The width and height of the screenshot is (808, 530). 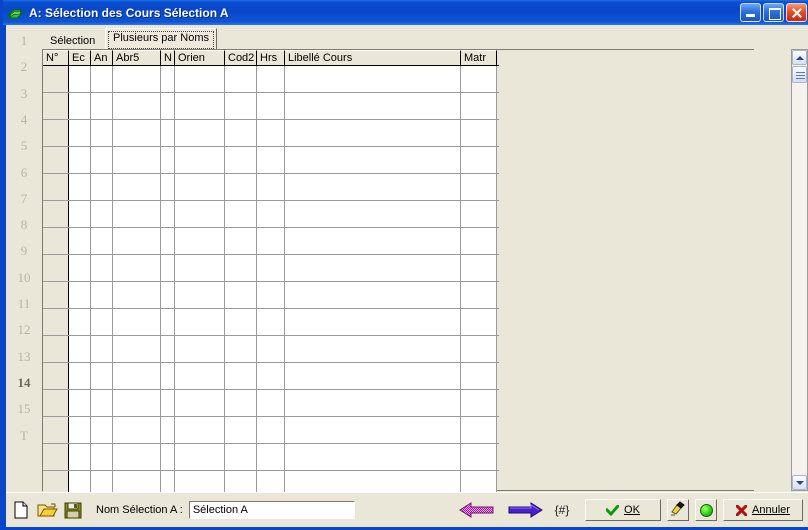 What do you see at coordinates (750, 12) in the screenshot?
I see `minimize-button` at bounding box center [750, 12].